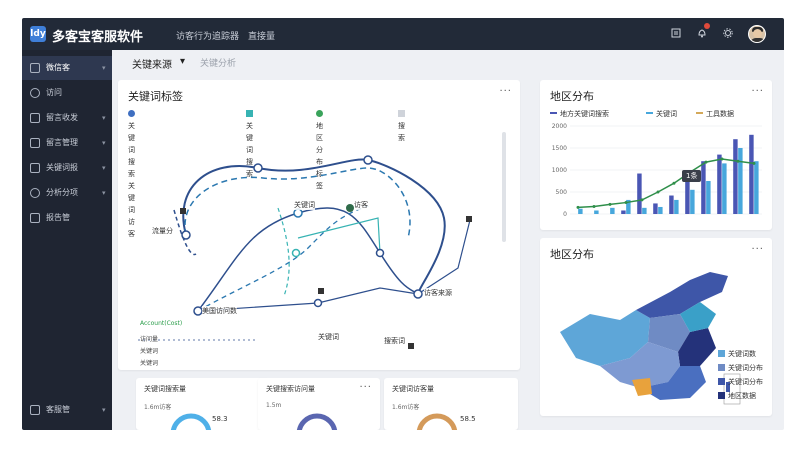 The height and width of the screenshot is (449, 800). Describe the element at coordinates (191, 421) in the screenshot. I see `donut-chart` at that location.